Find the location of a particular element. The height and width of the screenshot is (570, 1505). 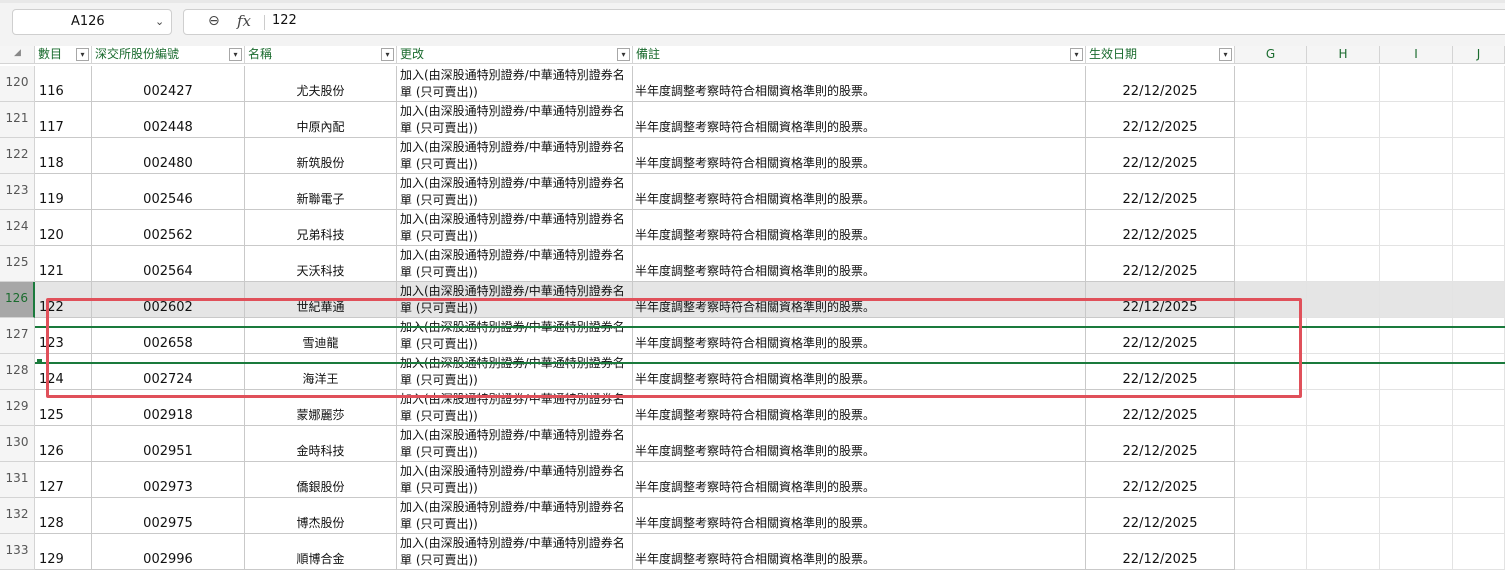

column-header-e: 備註 ▾ is located at coordinates (859, 55).